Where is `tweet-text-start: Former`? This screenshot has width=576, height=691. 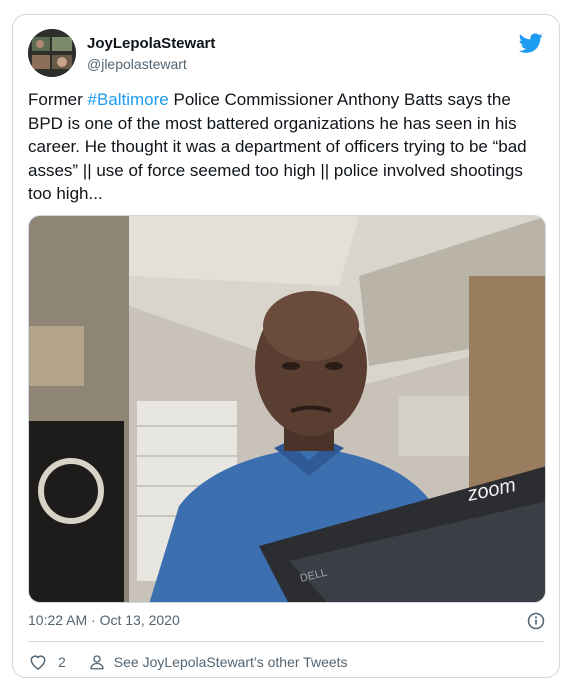
tweet-text-start: Former is located at coordinates (58, 99).